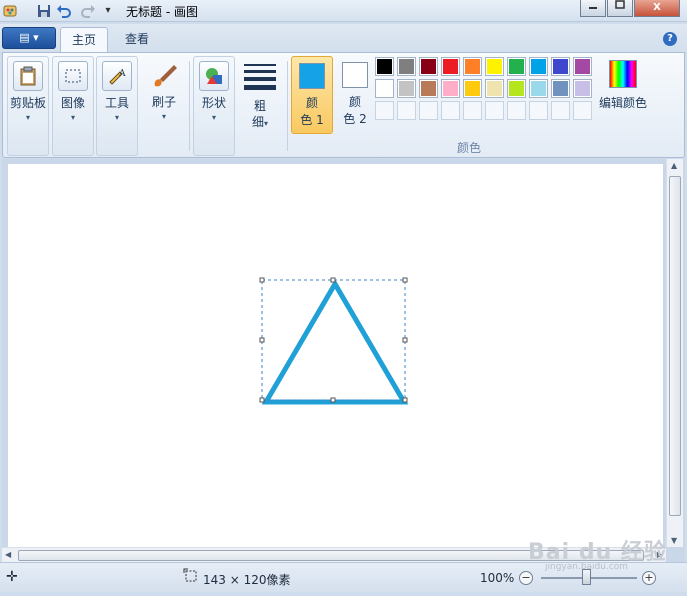  What do you see at coordinates (247, 580) in the screenshot?
I see `selection-size-text: 143 × 120像素` at bounding box center [247, 580].